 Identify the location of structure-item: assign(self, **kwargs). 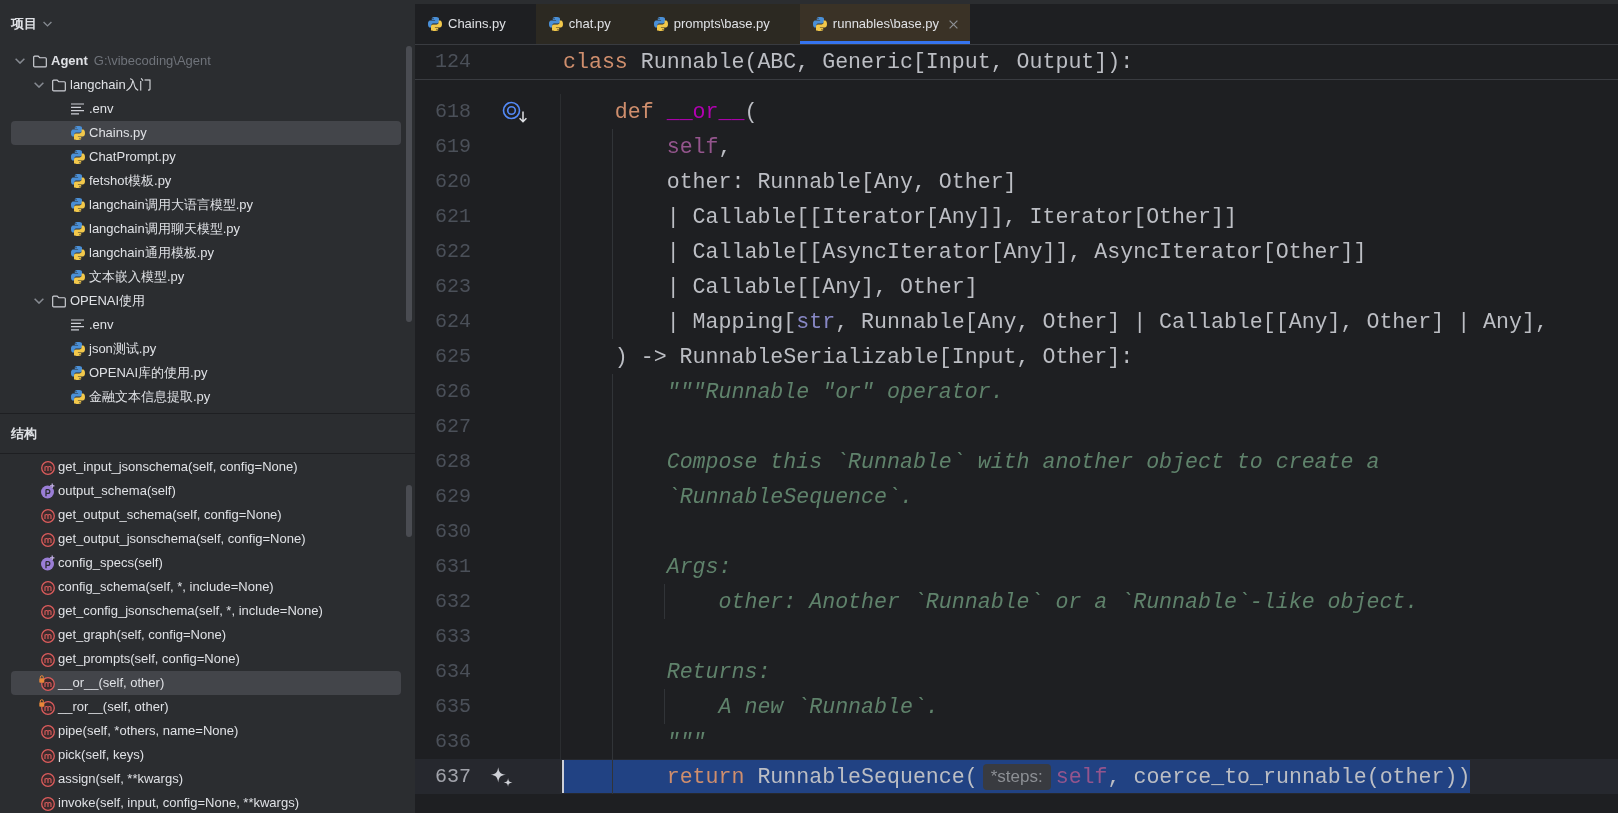
(111, 779).